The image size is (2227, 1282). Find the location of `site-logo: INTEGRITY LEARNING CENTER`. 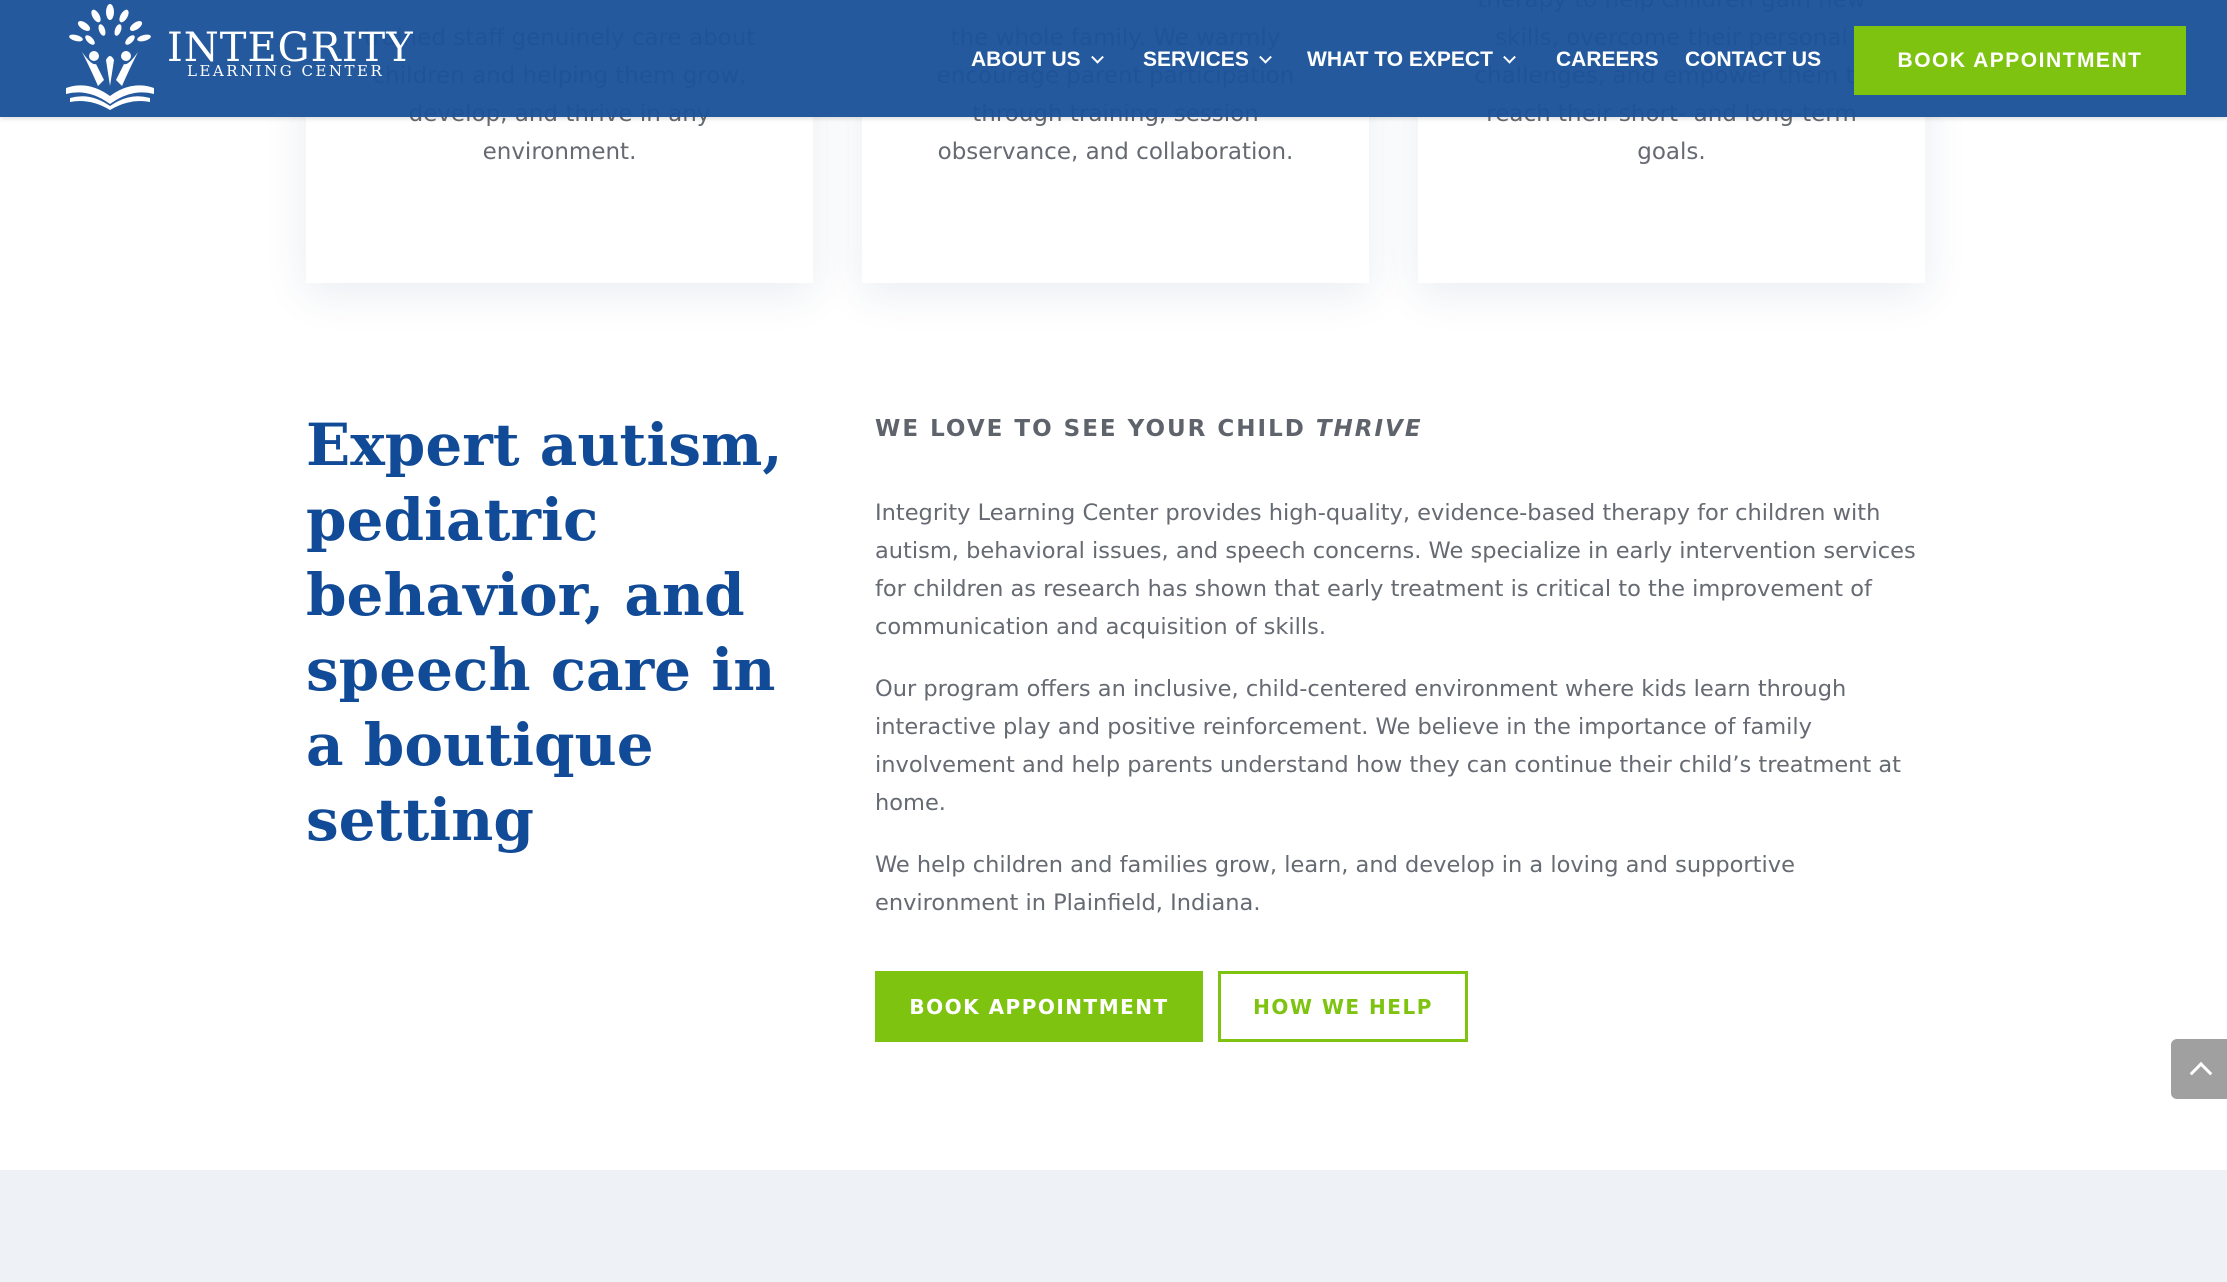

site-logo: INTEGRITY LEARNING CENTER is located at coordinates (232, 56).